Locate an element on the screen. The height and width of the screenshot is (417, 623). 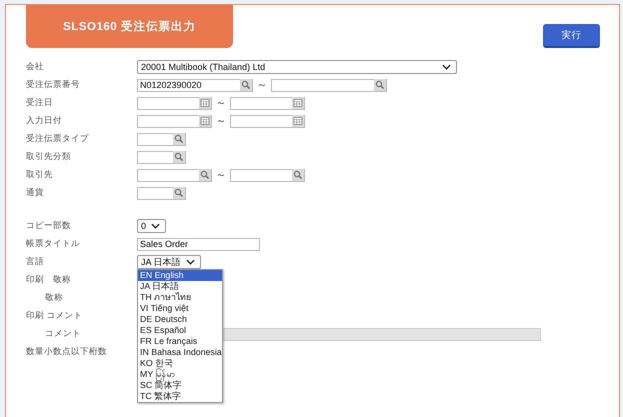
field-label: 取引先分類 is located at coordinates (49, 157).